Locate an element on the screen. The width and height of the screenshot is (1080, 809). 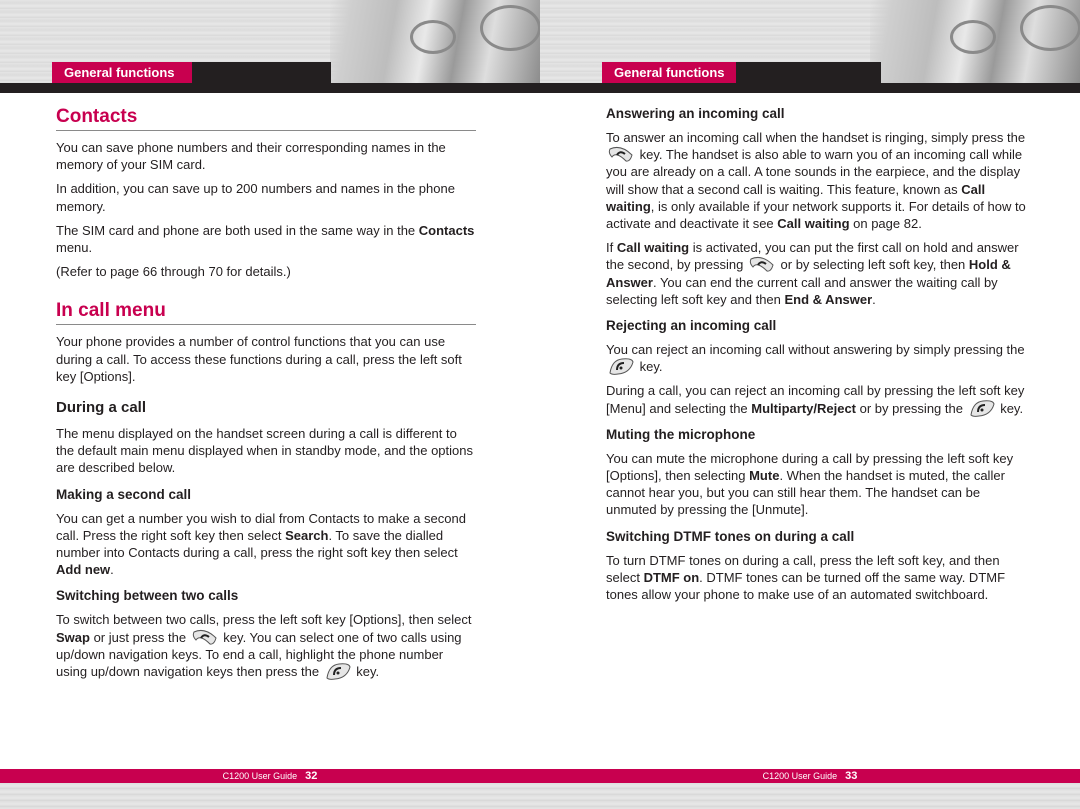
footer-bar: C1200 User Guide 32 is located at coordinates (270, 776).